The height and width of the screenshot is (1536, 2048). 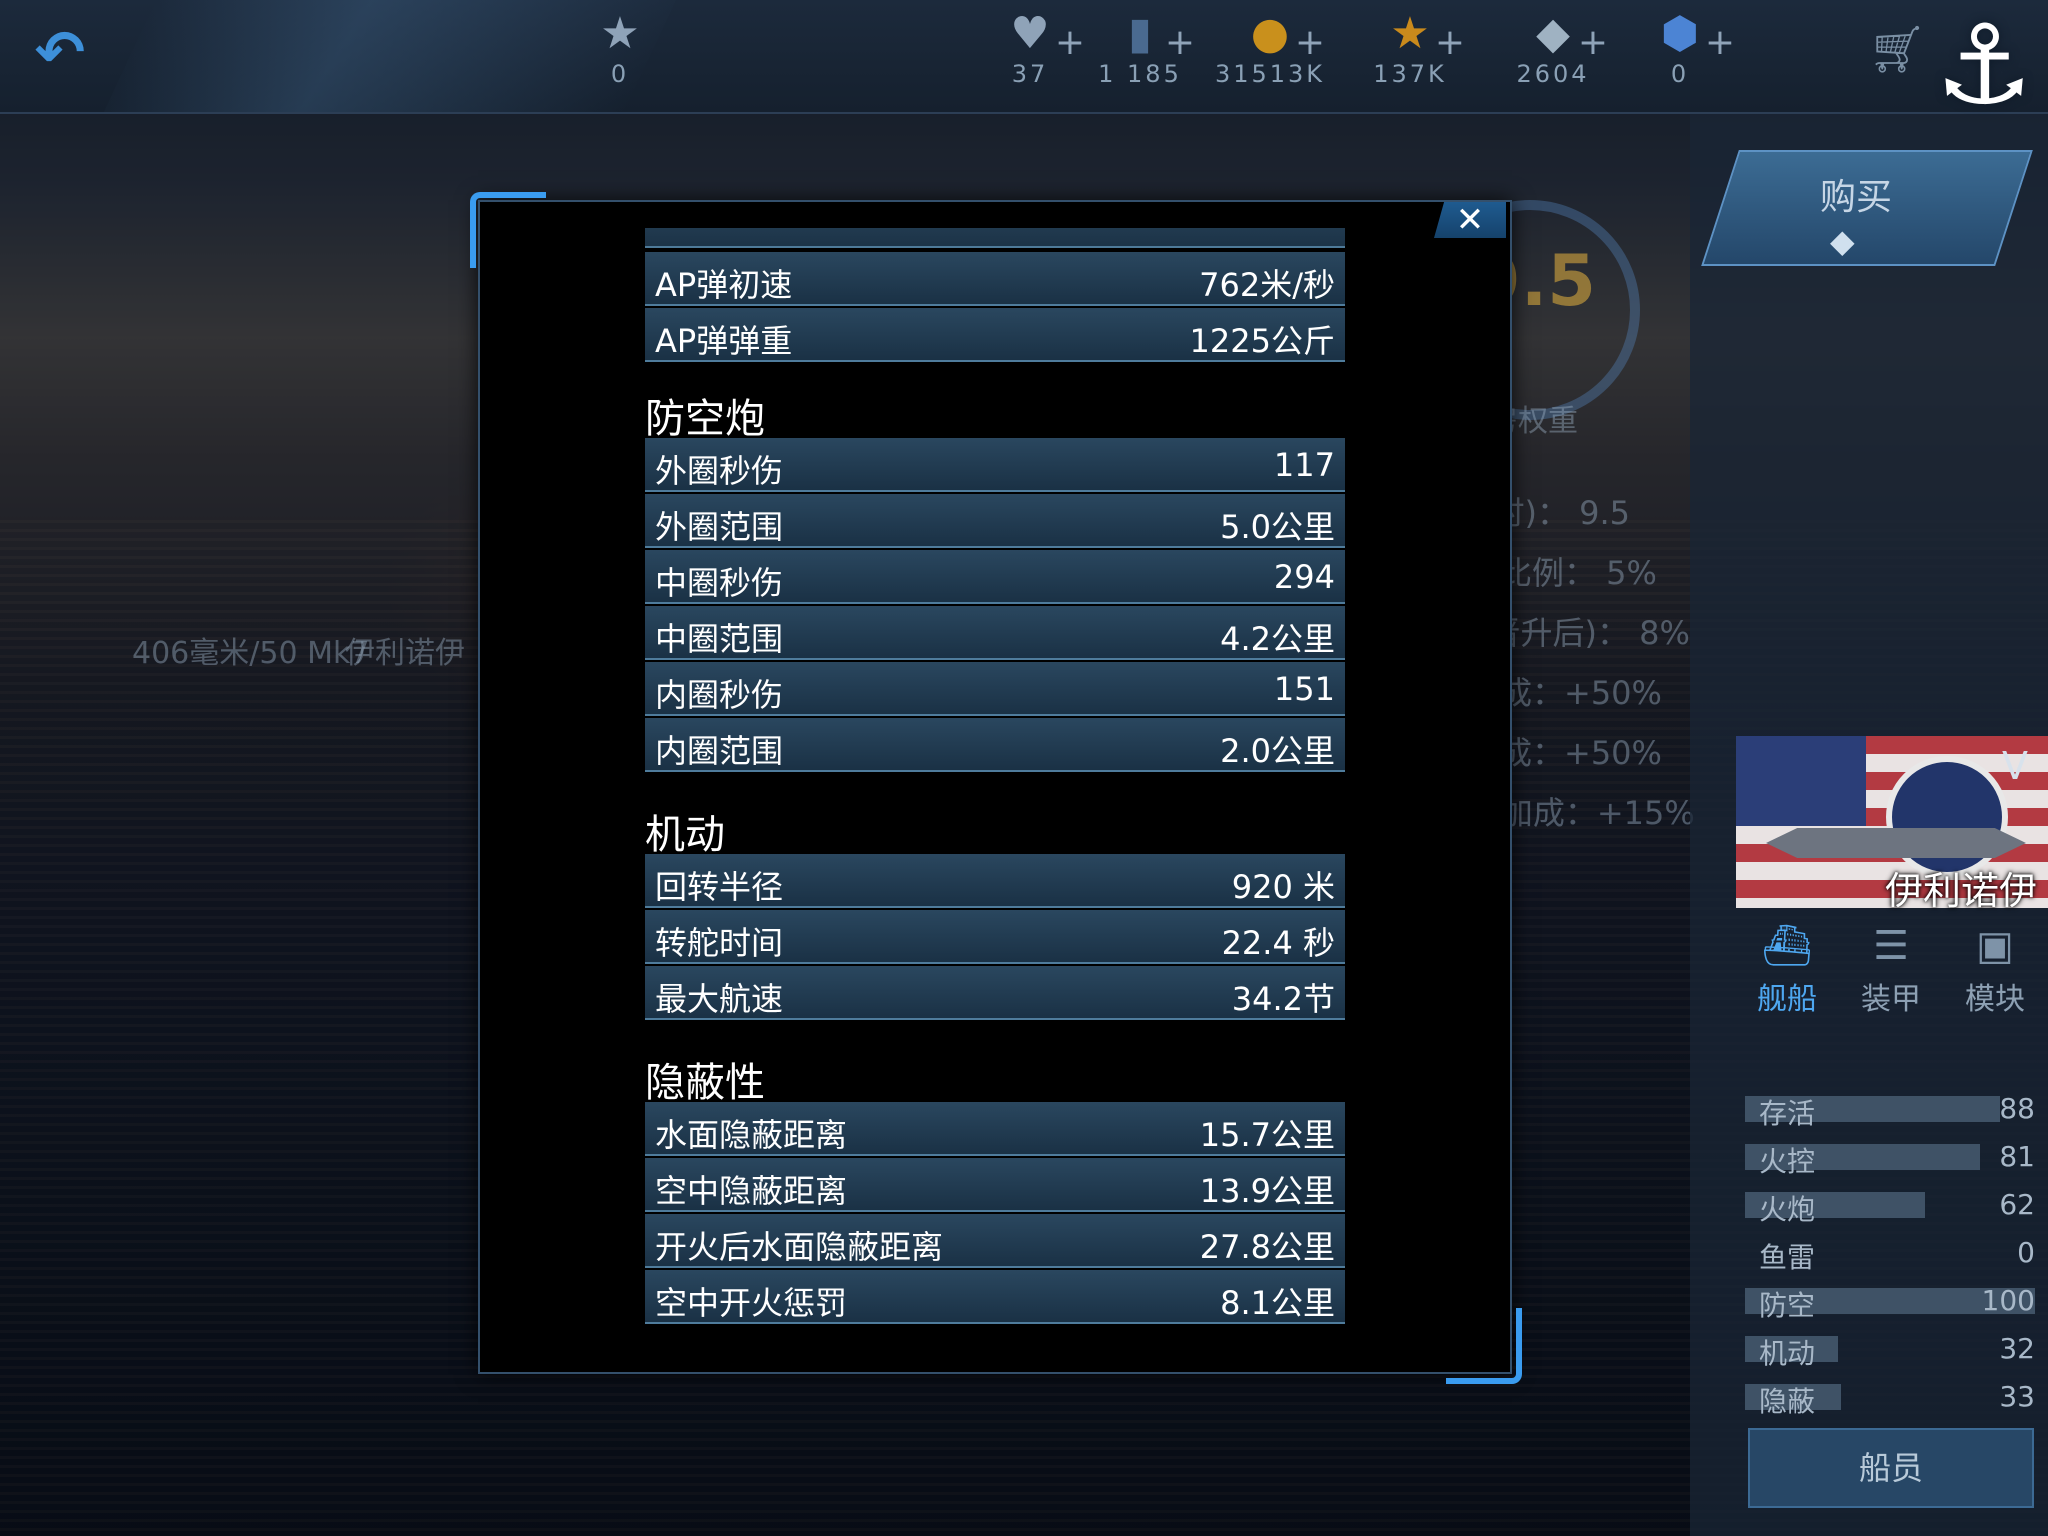 I want to click on stat-value: 100, so click(x=2008, y=1300).